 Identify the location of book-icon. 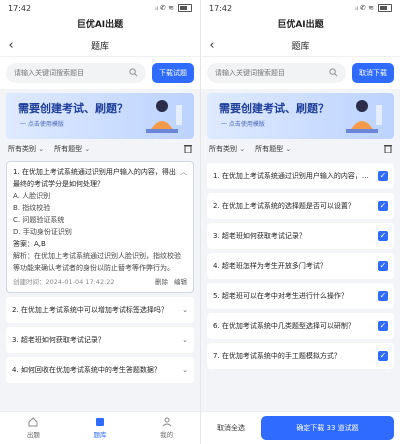
(100, 422).